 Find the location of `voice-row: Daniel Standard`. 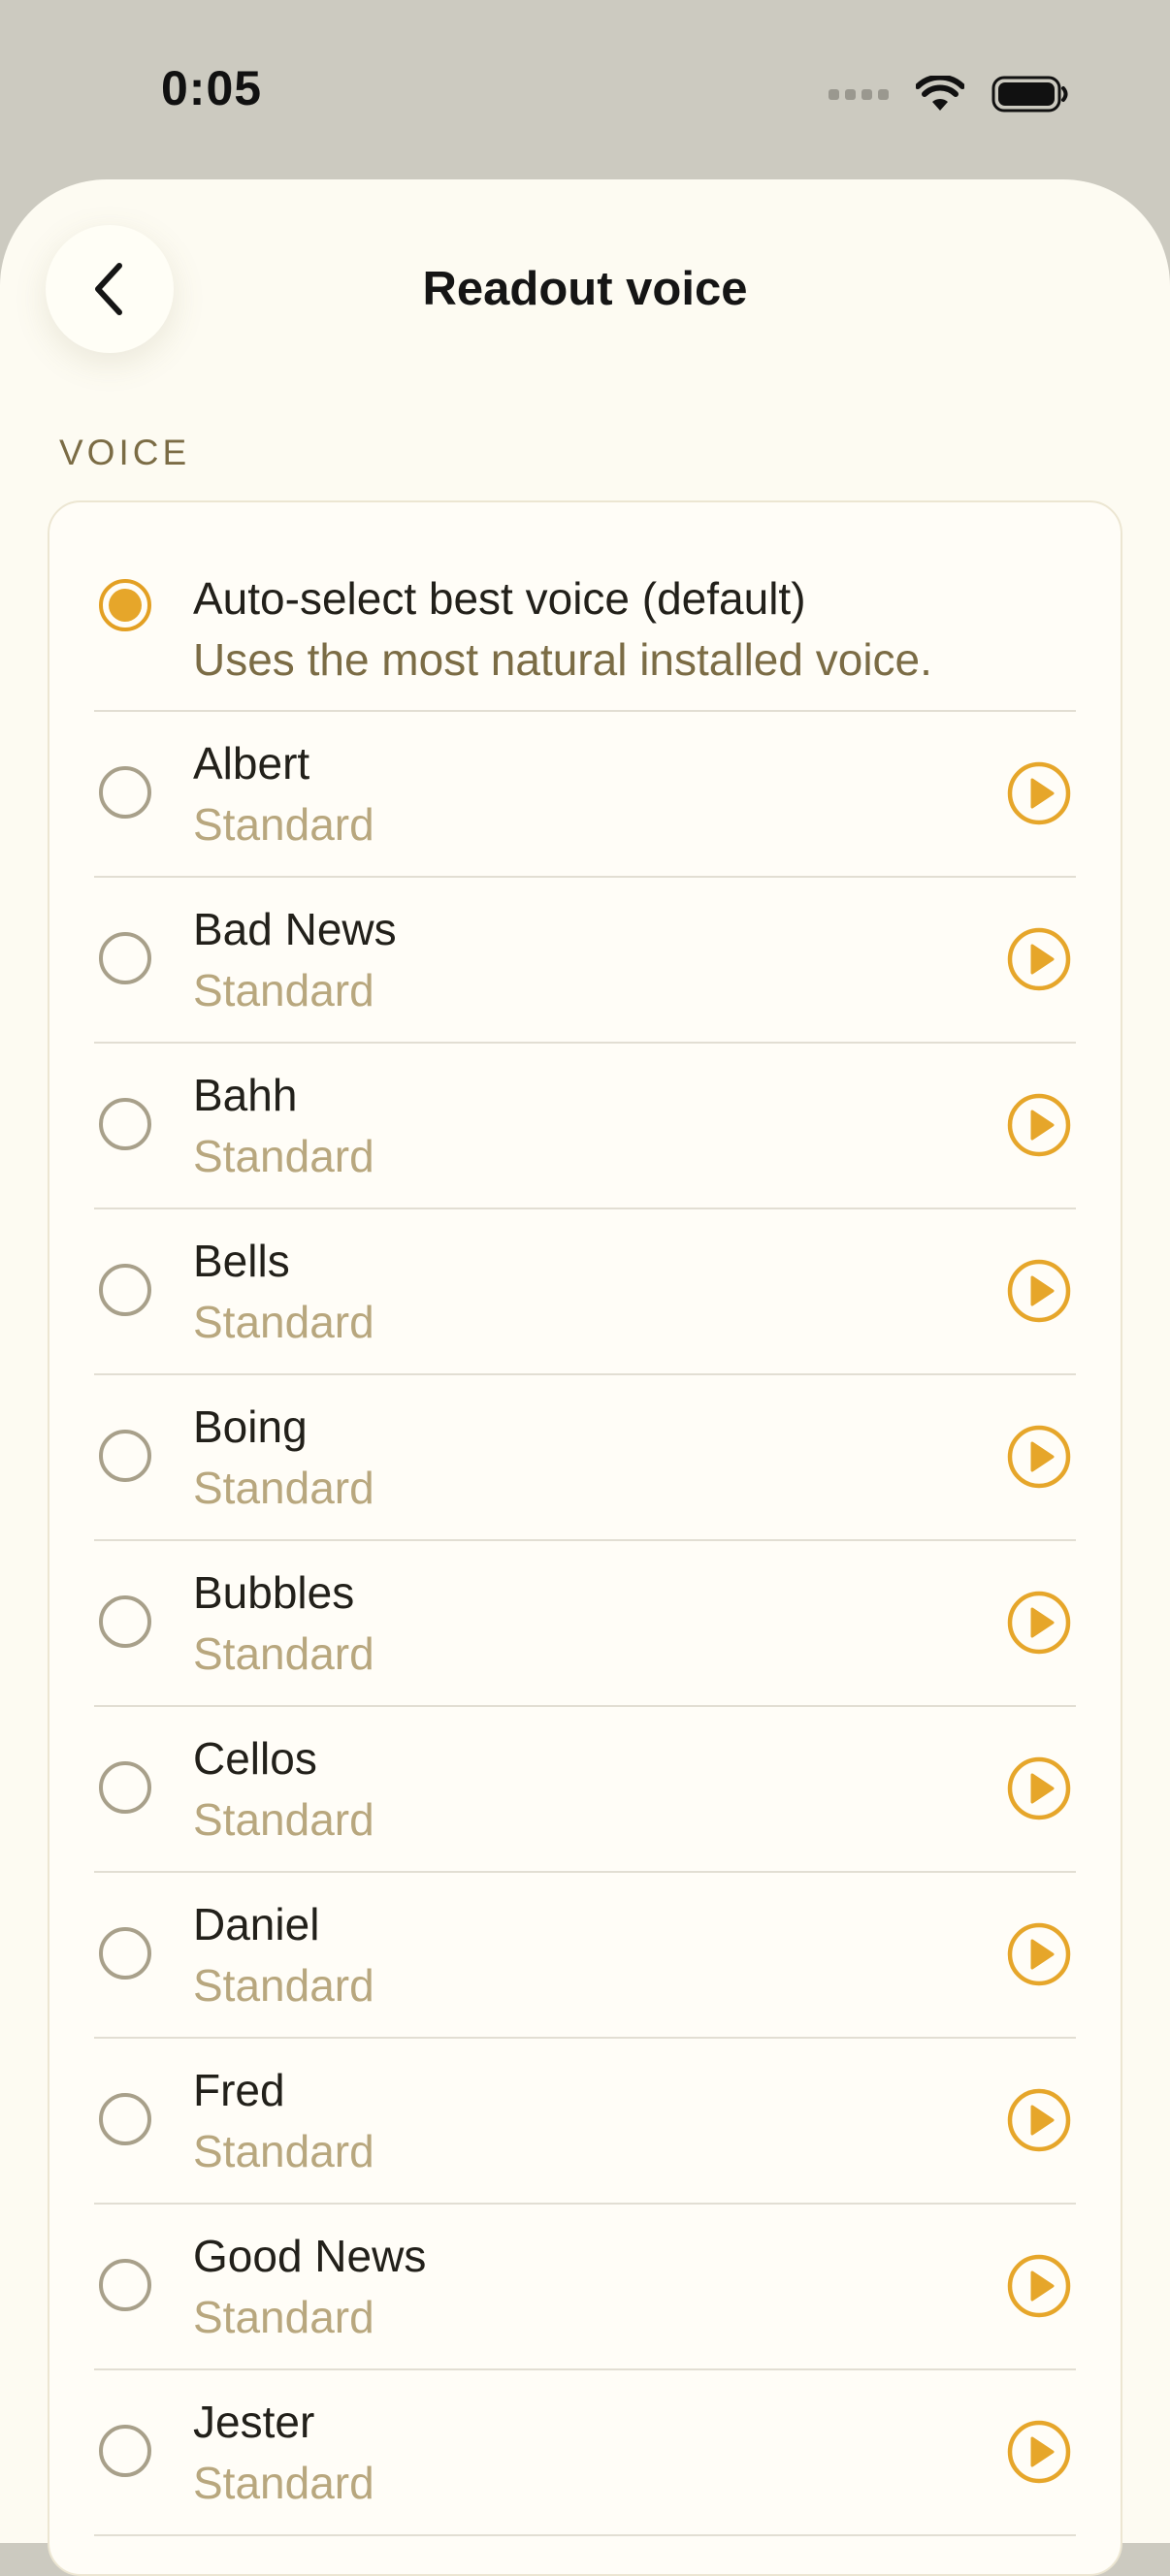

voice-row: Daniel Standard is located at coordinates (585, 1956).